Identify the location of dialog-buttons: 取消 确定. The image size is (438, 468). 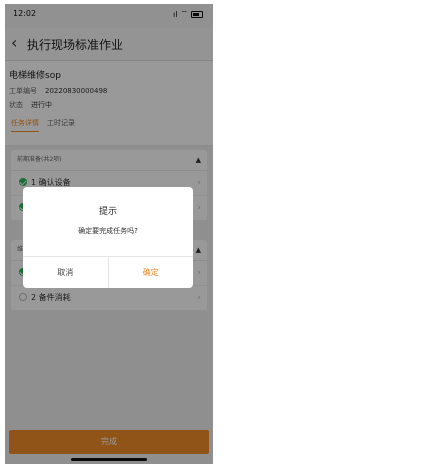
(108, 272).